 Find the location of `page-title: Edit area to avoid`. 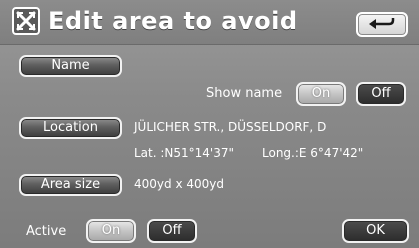

page-title: Edit area to avoid is located at coordinates (173, 21).